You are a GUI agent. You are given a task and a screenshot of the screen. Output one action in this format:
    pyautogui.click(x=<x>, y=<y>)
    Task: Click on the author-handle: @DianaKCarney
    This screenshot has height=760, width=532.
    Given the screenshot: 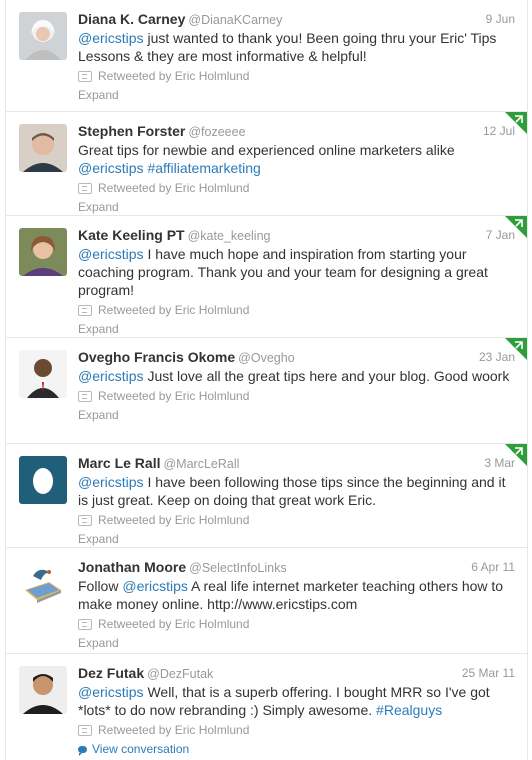 What is the action you would take?
    pyautogui.click(x=235, y=20)
    